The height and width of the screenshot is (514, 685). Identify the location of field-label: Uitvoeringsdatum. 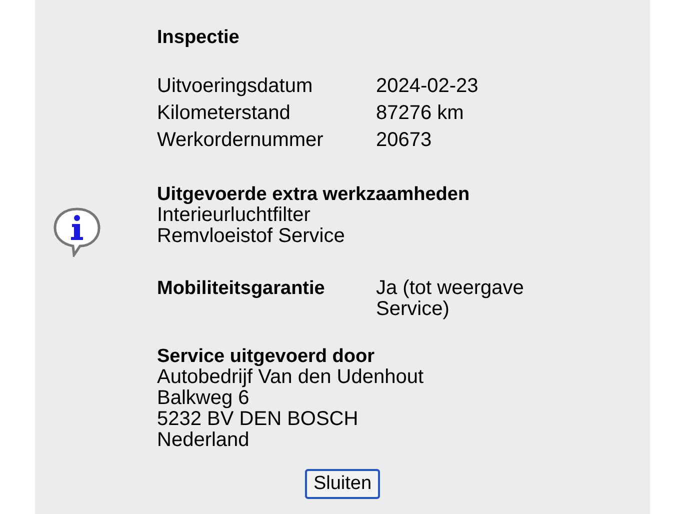
(235, 86).